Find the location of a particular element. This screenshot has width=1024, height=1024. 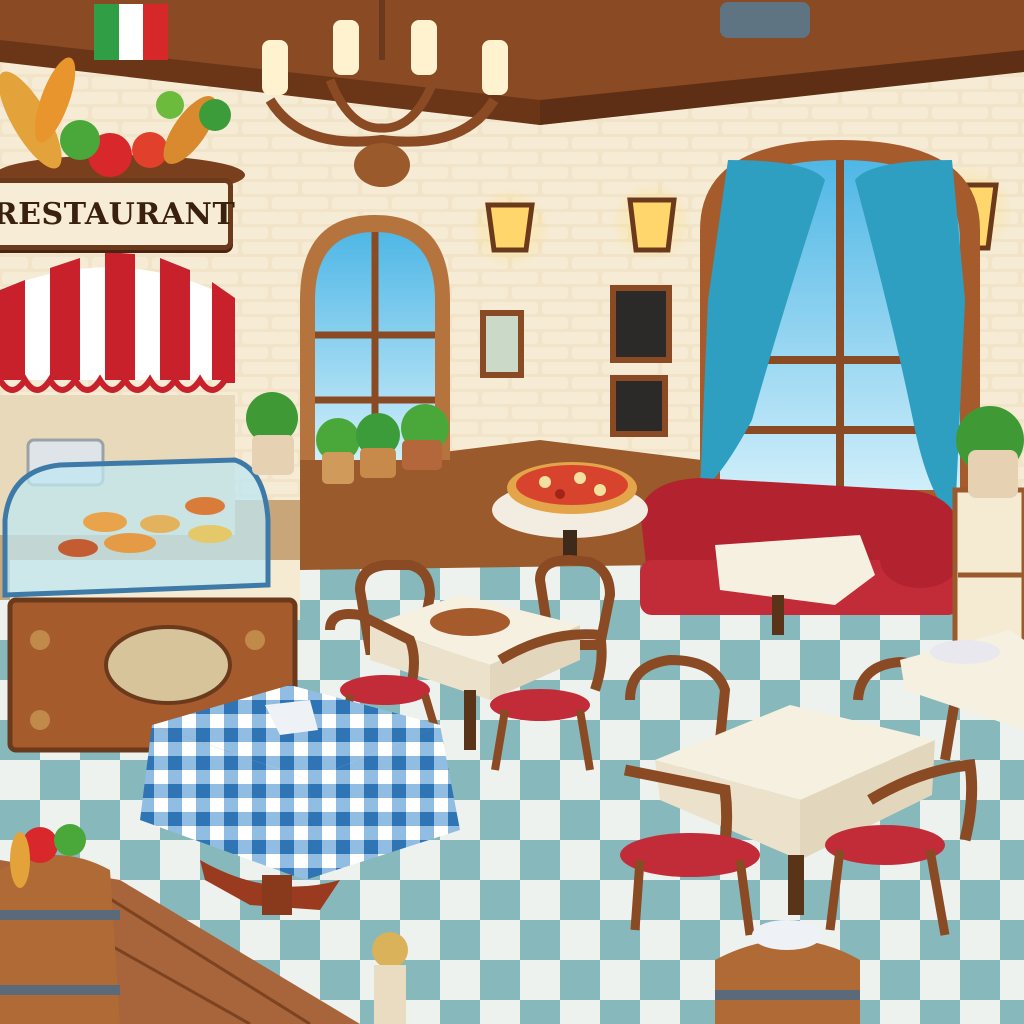

sign-text: RESTAURANT is located at coordinates (118, 214).